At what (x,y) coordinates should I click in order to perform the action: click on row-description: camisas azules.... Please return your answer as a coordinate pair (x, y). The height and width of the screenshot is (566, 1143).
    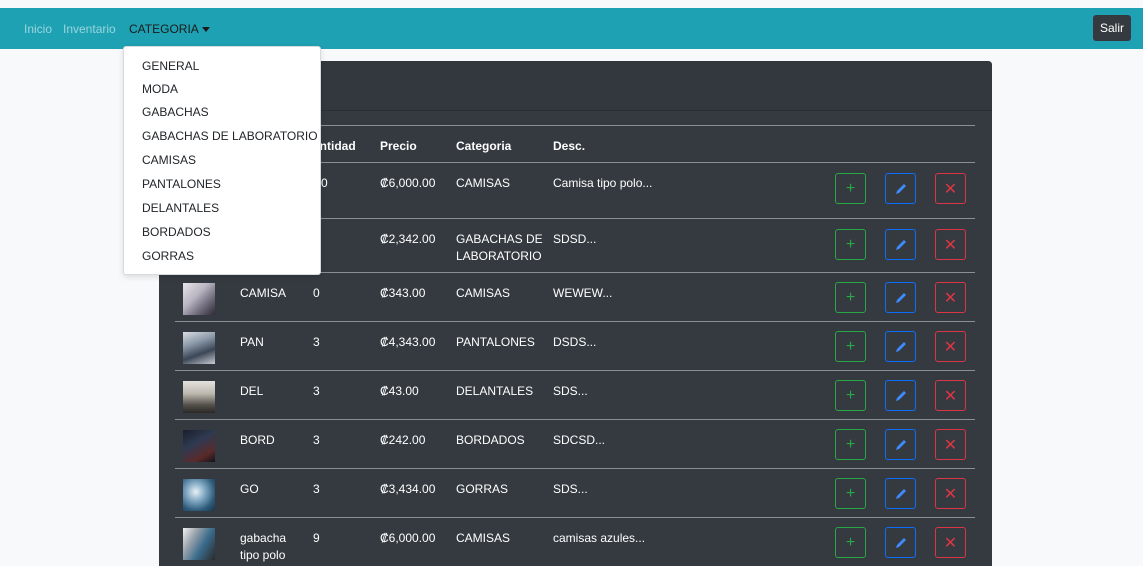
    Looking at the image, I should click on (599, 538).